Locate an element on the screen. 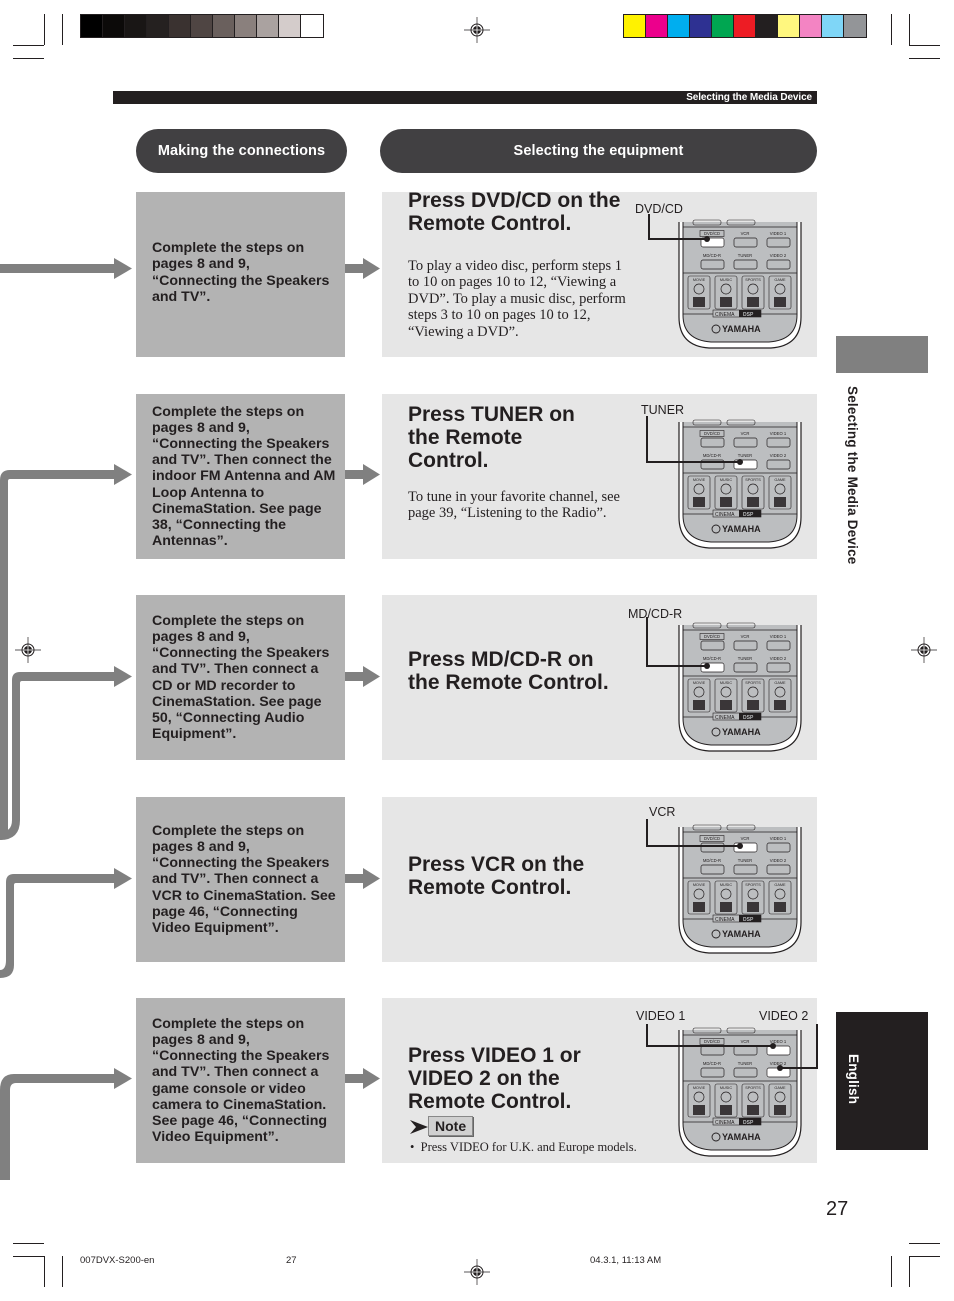 The width and height of the screenshot is (954, 1301). footer-file: 007DVX-S200-en is located at coordinates (117, 1260).